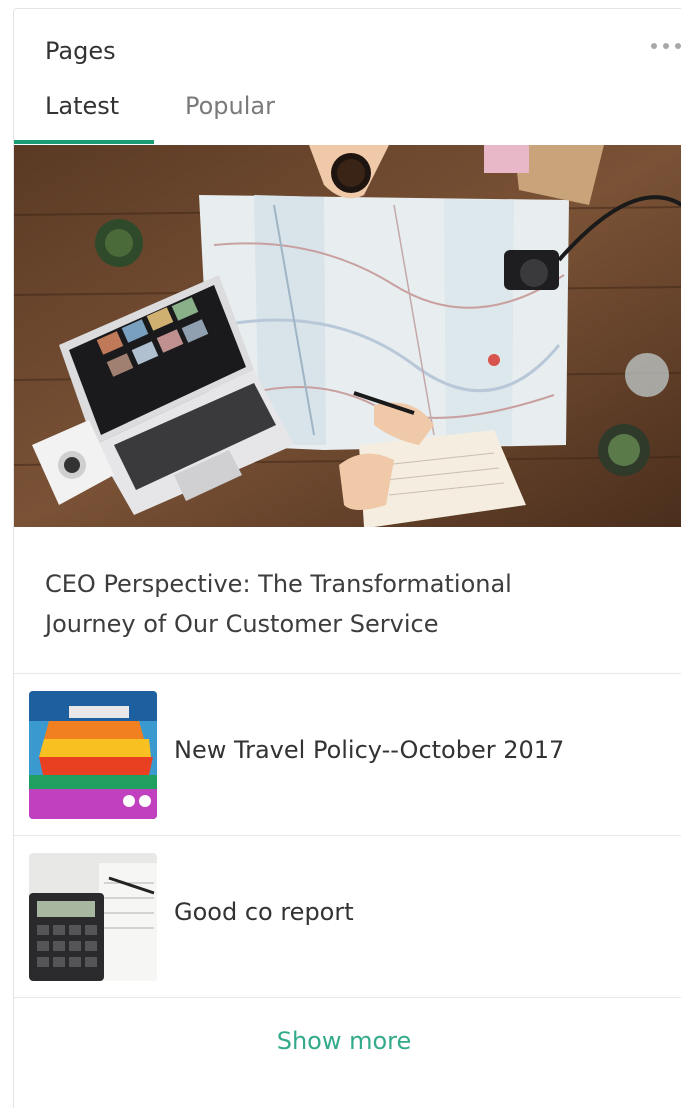 This screenshot has height=1108, width=681. What do you see at coordinates (344, 1041) in the screenshot?
I see `show-more-link: Show more` at bounding box center [344, 1041].